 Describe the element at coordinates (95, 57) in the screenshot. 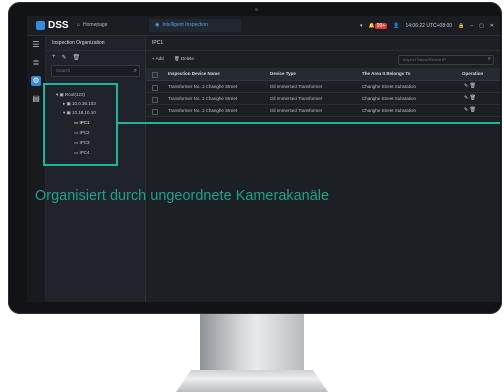

I see `tree-toolbar: + ✎ 🗑` at that location.